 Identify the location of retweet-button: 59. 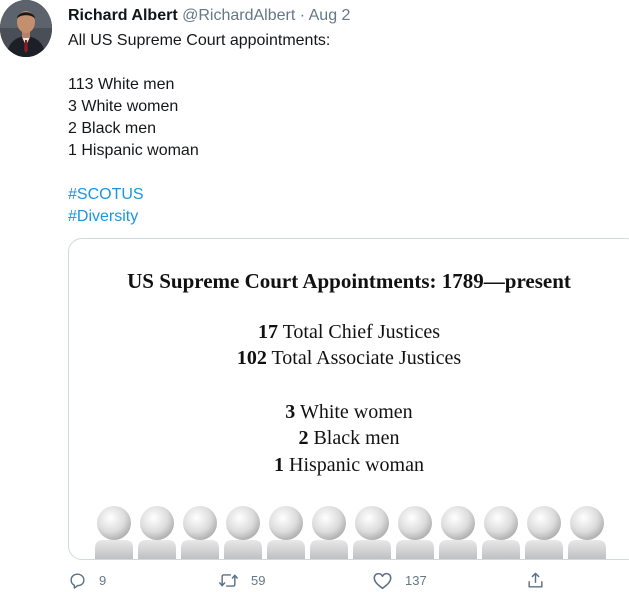
(241, 580).